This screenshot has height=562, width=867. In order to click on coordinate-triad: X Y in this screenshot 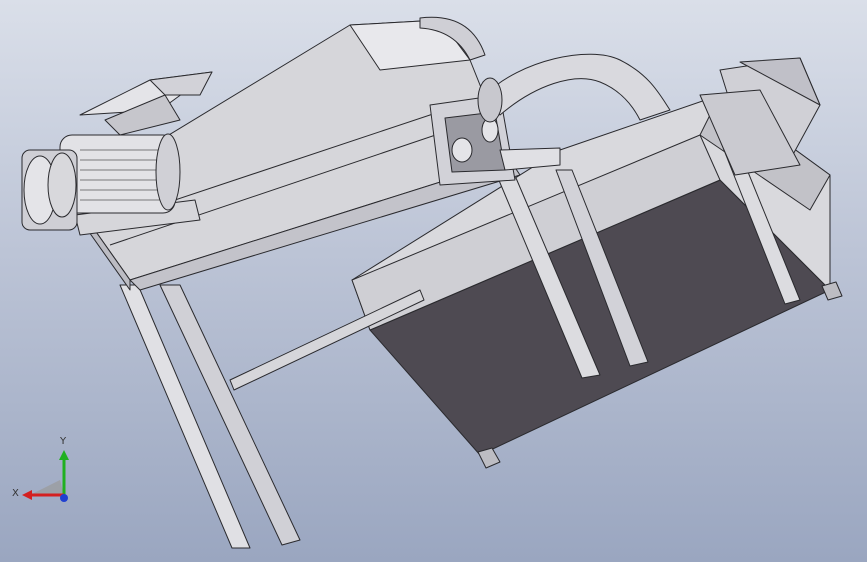, I will do `click(47, 473)`.